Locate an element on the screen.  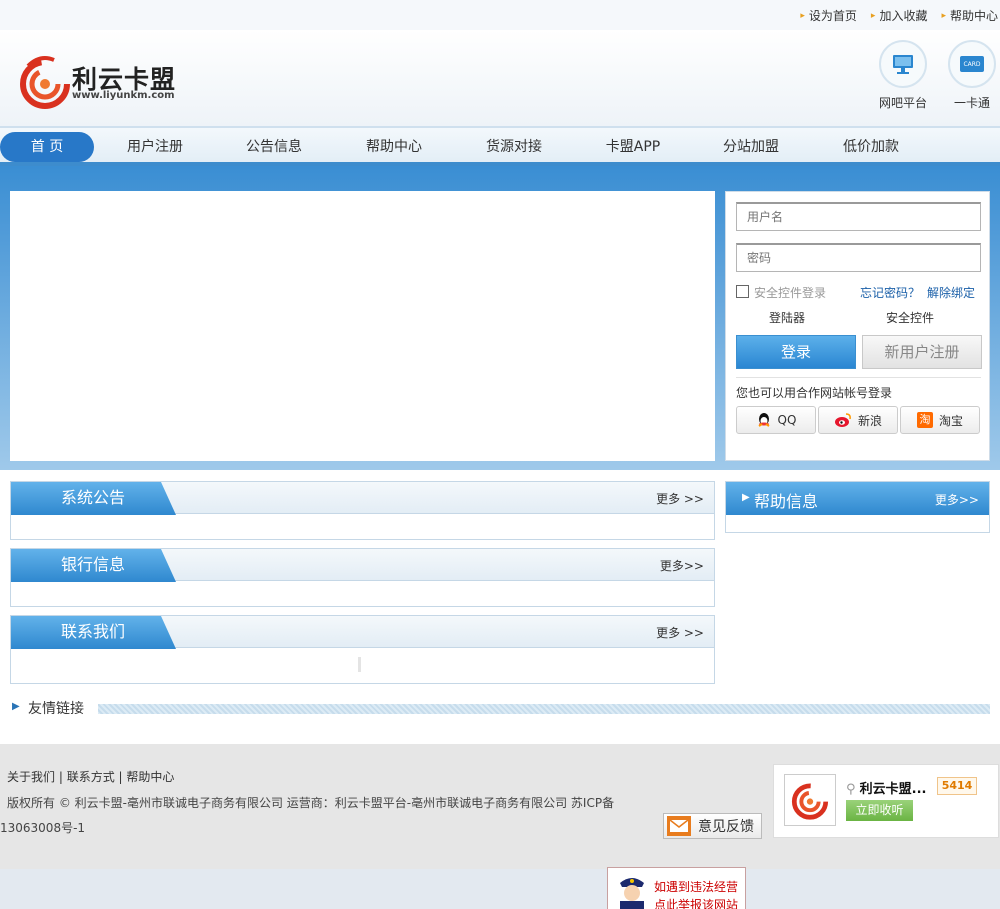
monitor-icon is located at coordinates (903, 64).